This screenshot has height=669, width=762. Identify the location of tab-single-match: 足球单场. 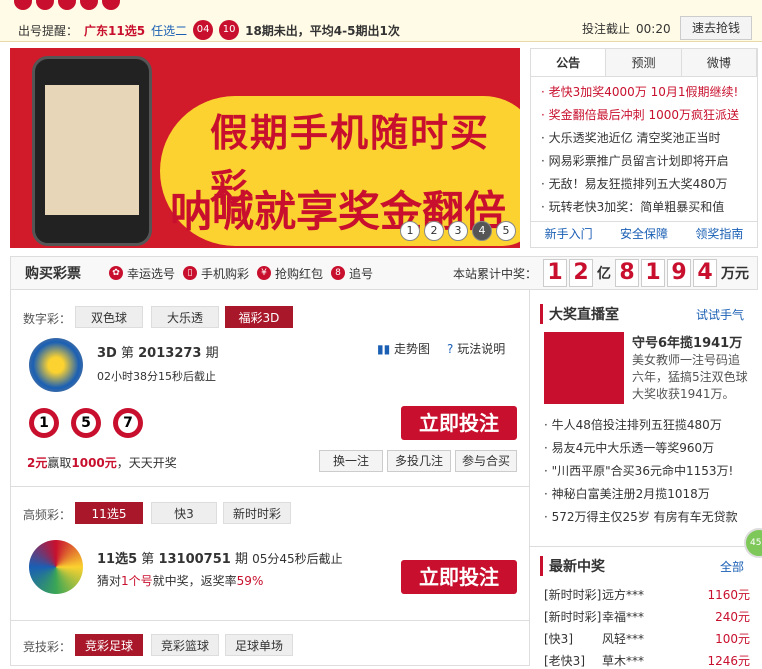
(259, 645).